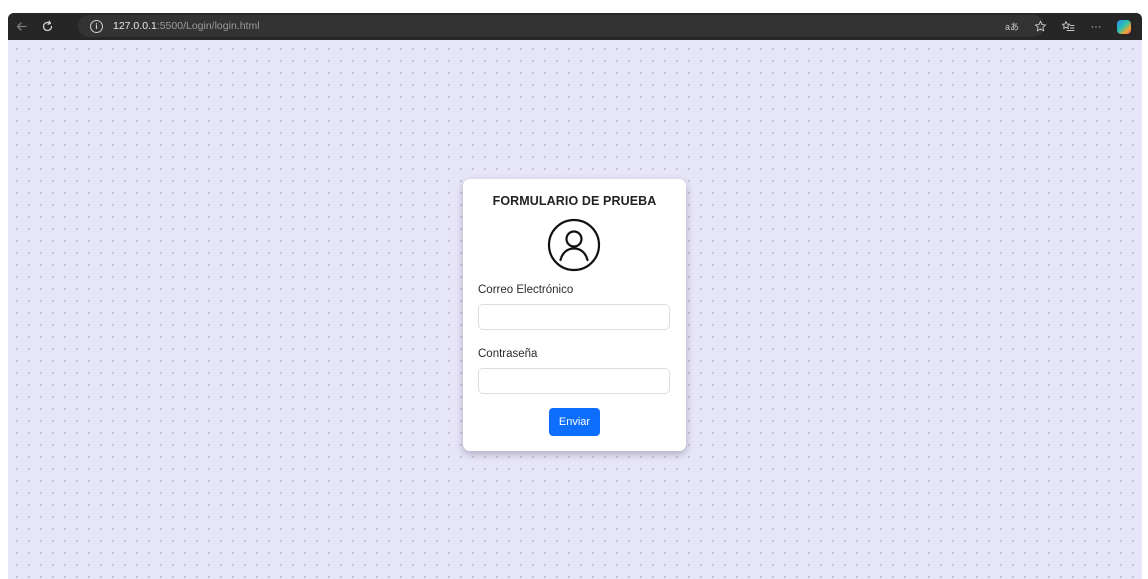 This screenshot has height=579, width=1148. What do you see at coordinates (574, 201) in the screenshot?
I see `form-title: FORMULARIO DE PRUEBA` at bounding box center [574, 201].